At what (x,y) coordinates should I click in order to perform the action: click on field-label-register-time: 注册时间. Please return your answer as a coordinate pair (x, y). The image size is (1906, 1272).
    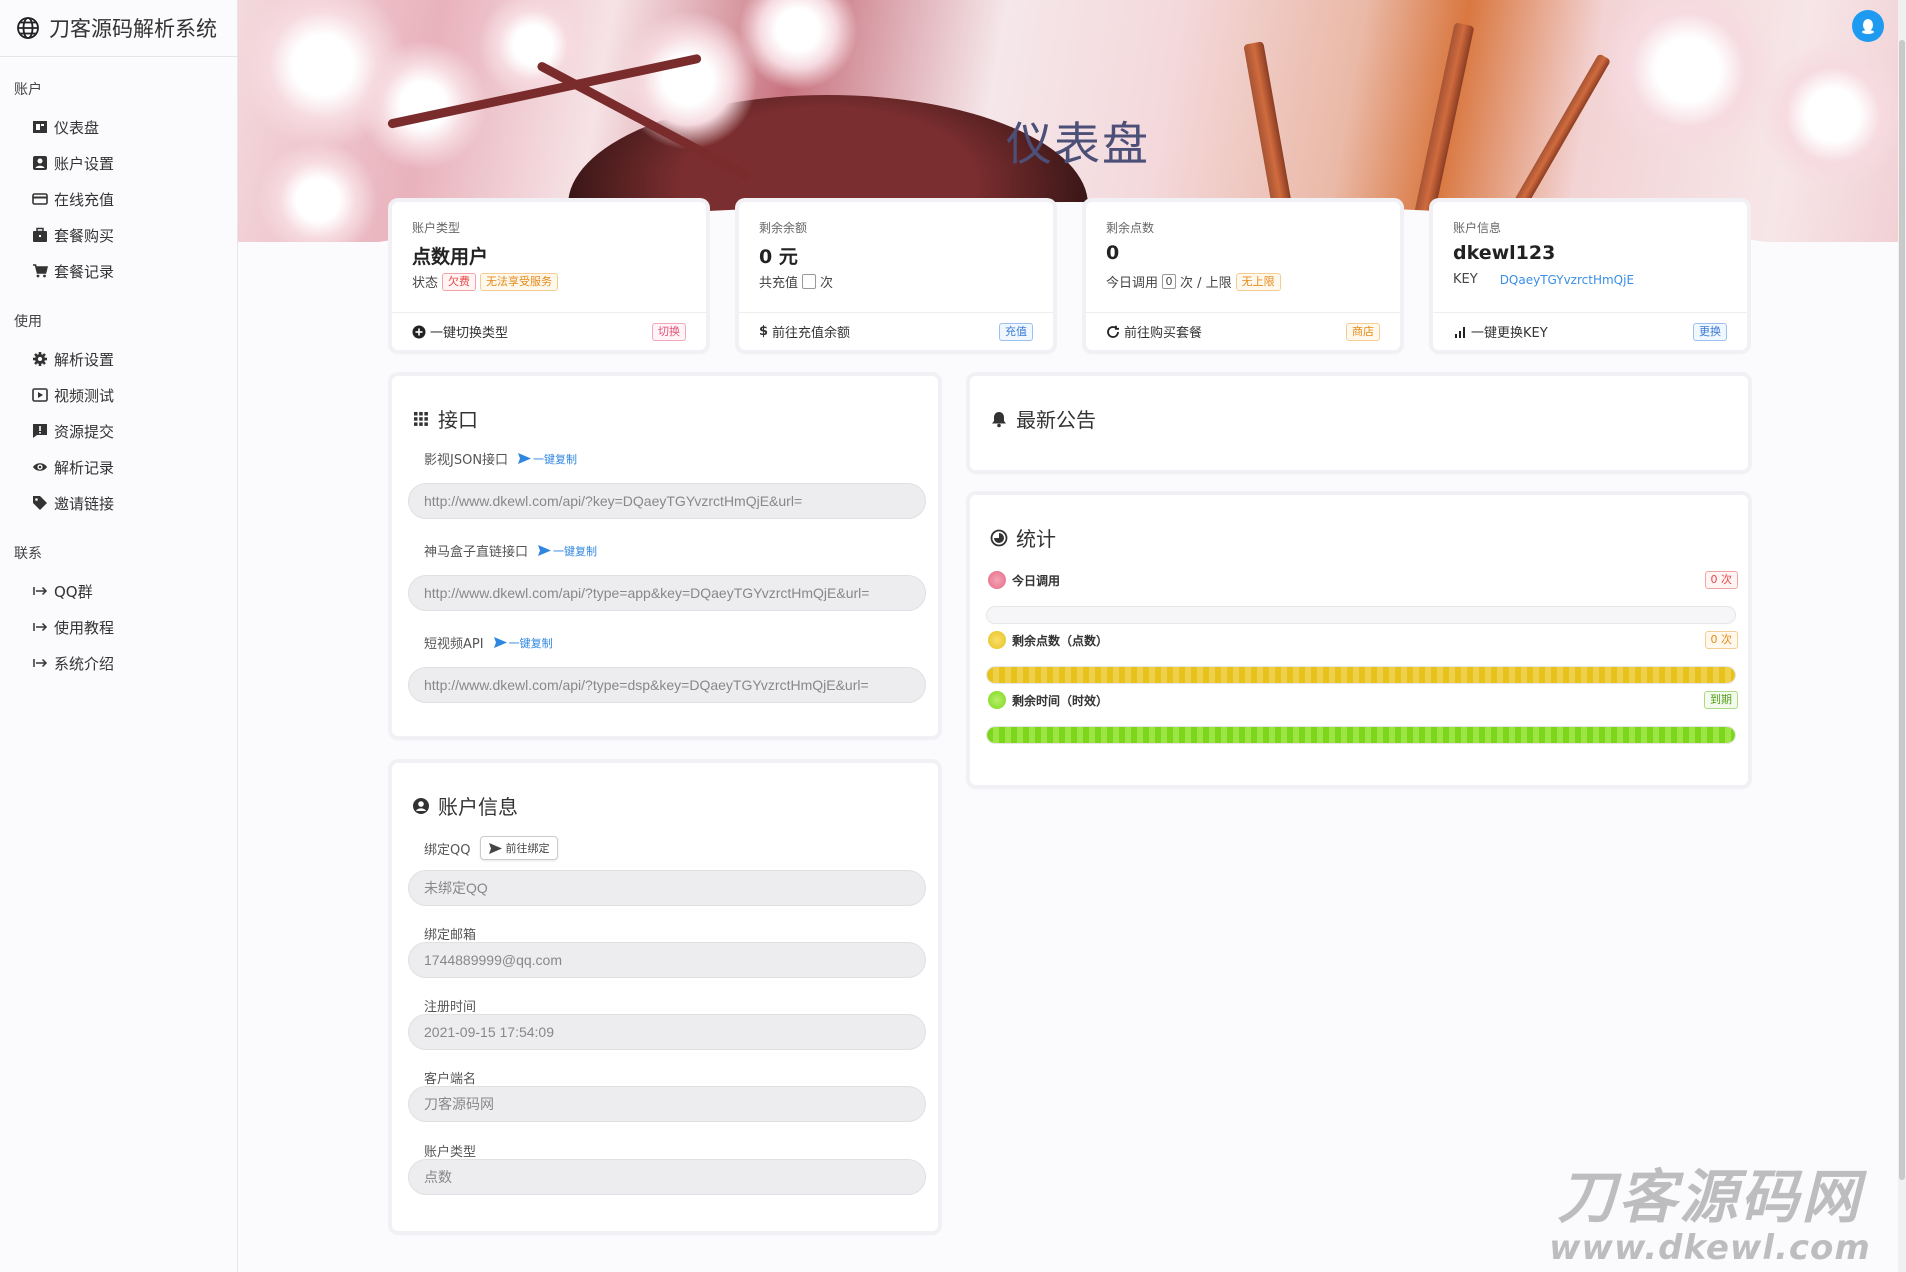
    Looking at the image, I should click on (450, 1007).